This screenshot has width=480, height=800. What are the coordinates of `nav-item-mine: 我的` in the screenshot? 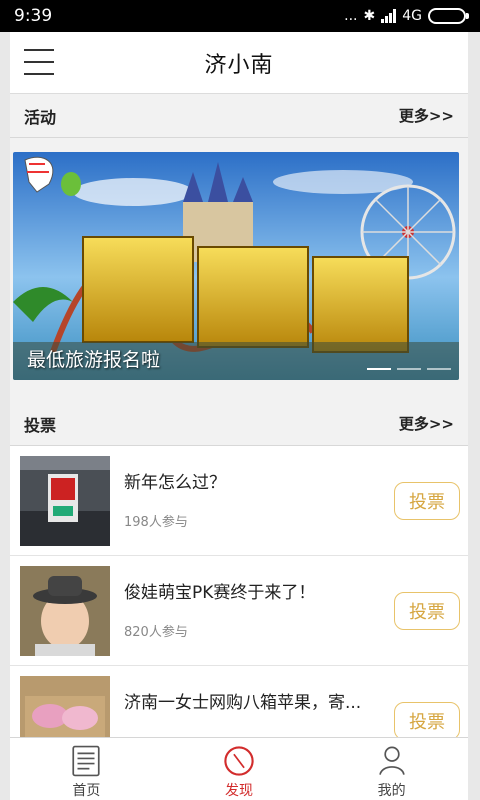 It's located at (391, 769).